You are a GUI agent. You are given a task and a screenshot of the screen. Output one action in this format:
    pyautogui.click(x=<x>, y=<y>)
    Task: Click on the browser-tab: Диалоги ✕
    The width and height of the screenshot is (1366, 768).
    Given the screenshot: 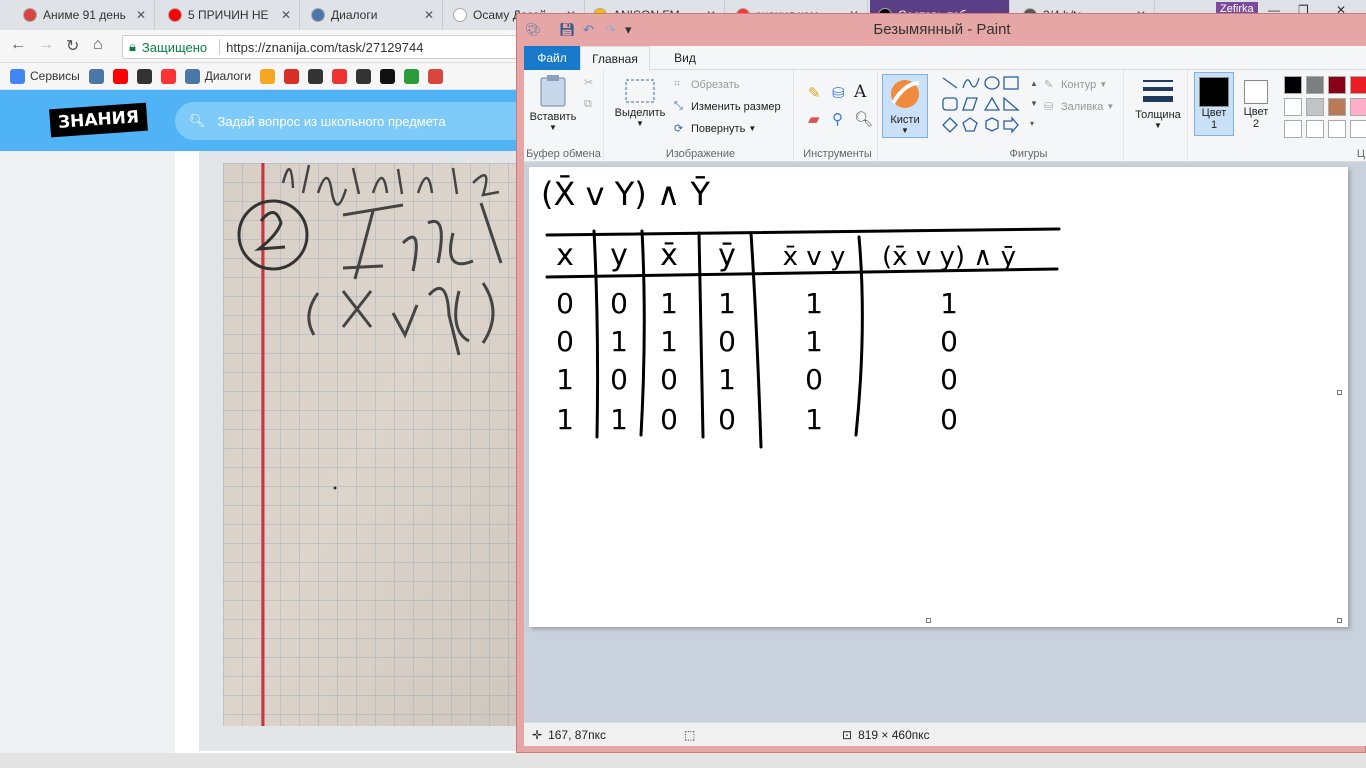 What is the action you would take?
    pyautogui.click(x=373, y=15)
    